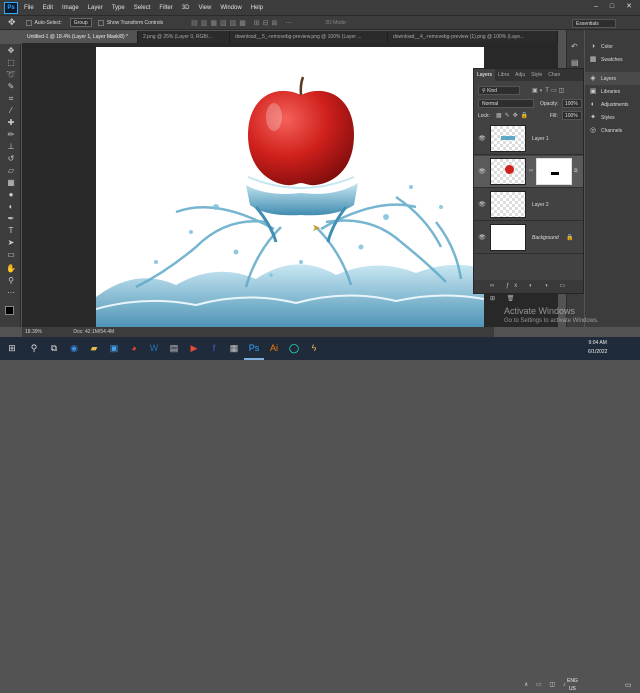 Image resolution: width=640 pixels, height=693 pixels. I want to click on move-tool-icon: ✥, so click(11, 51).